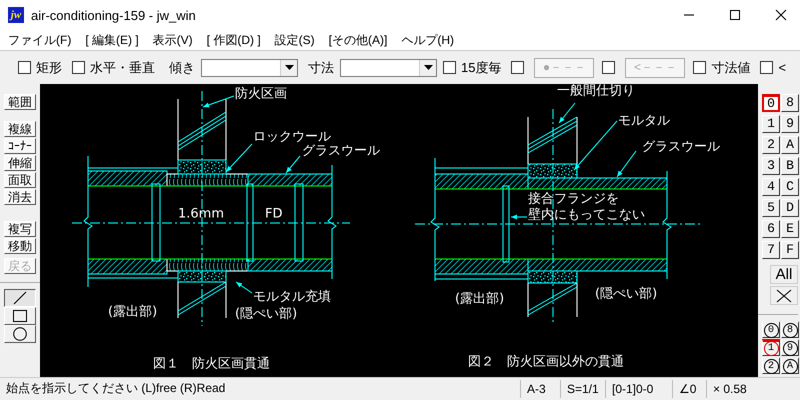 Image resolution: width=800 pixels, height=400 pixels. I want to click on drawing-label: モルタル充填, so click(292, 297).